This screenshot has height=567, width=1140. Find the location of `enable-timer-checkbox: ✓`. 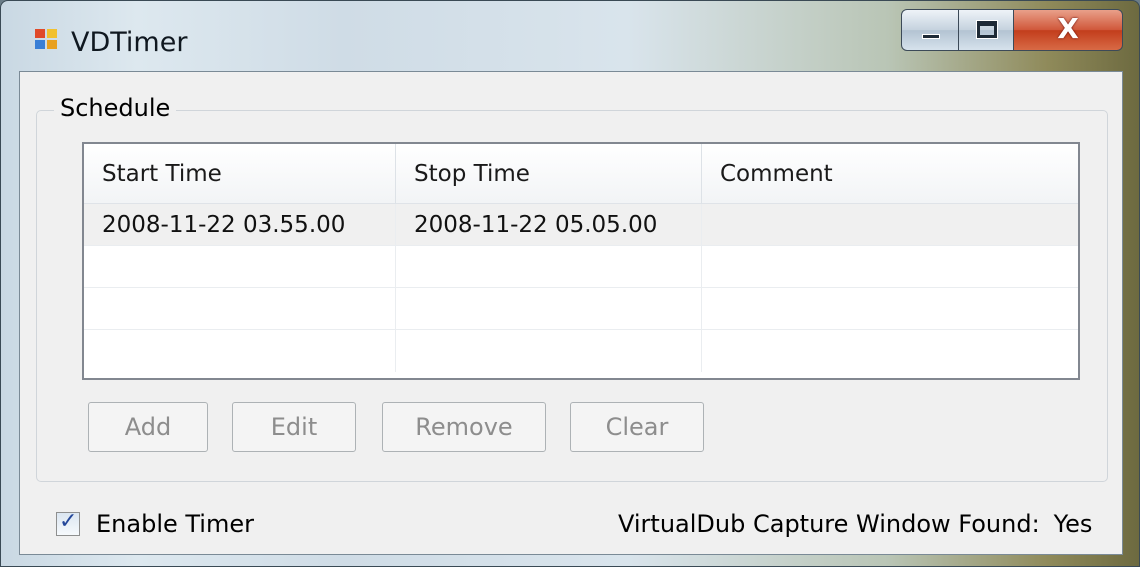

enable-timer-checkbox: ✓ is located at coordinates (68, 522).